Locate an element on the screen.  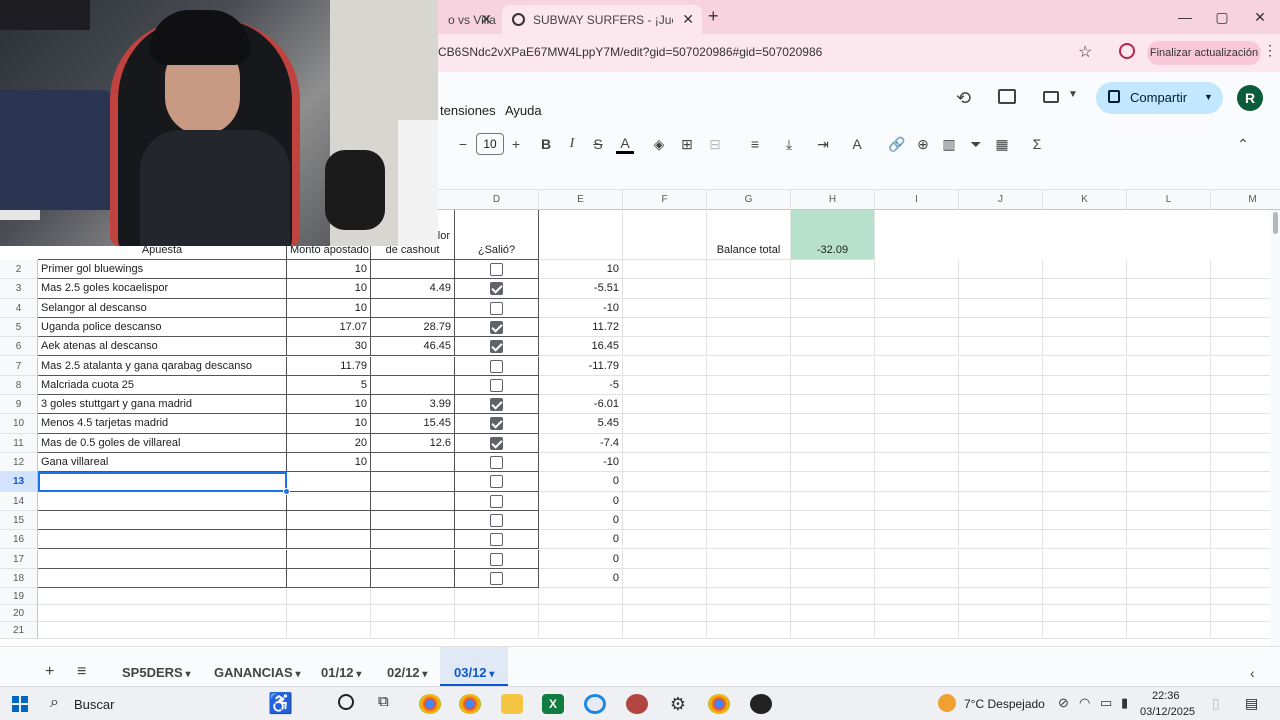
insert-chart-icon: ▥ is located at coordinates (949, 144).